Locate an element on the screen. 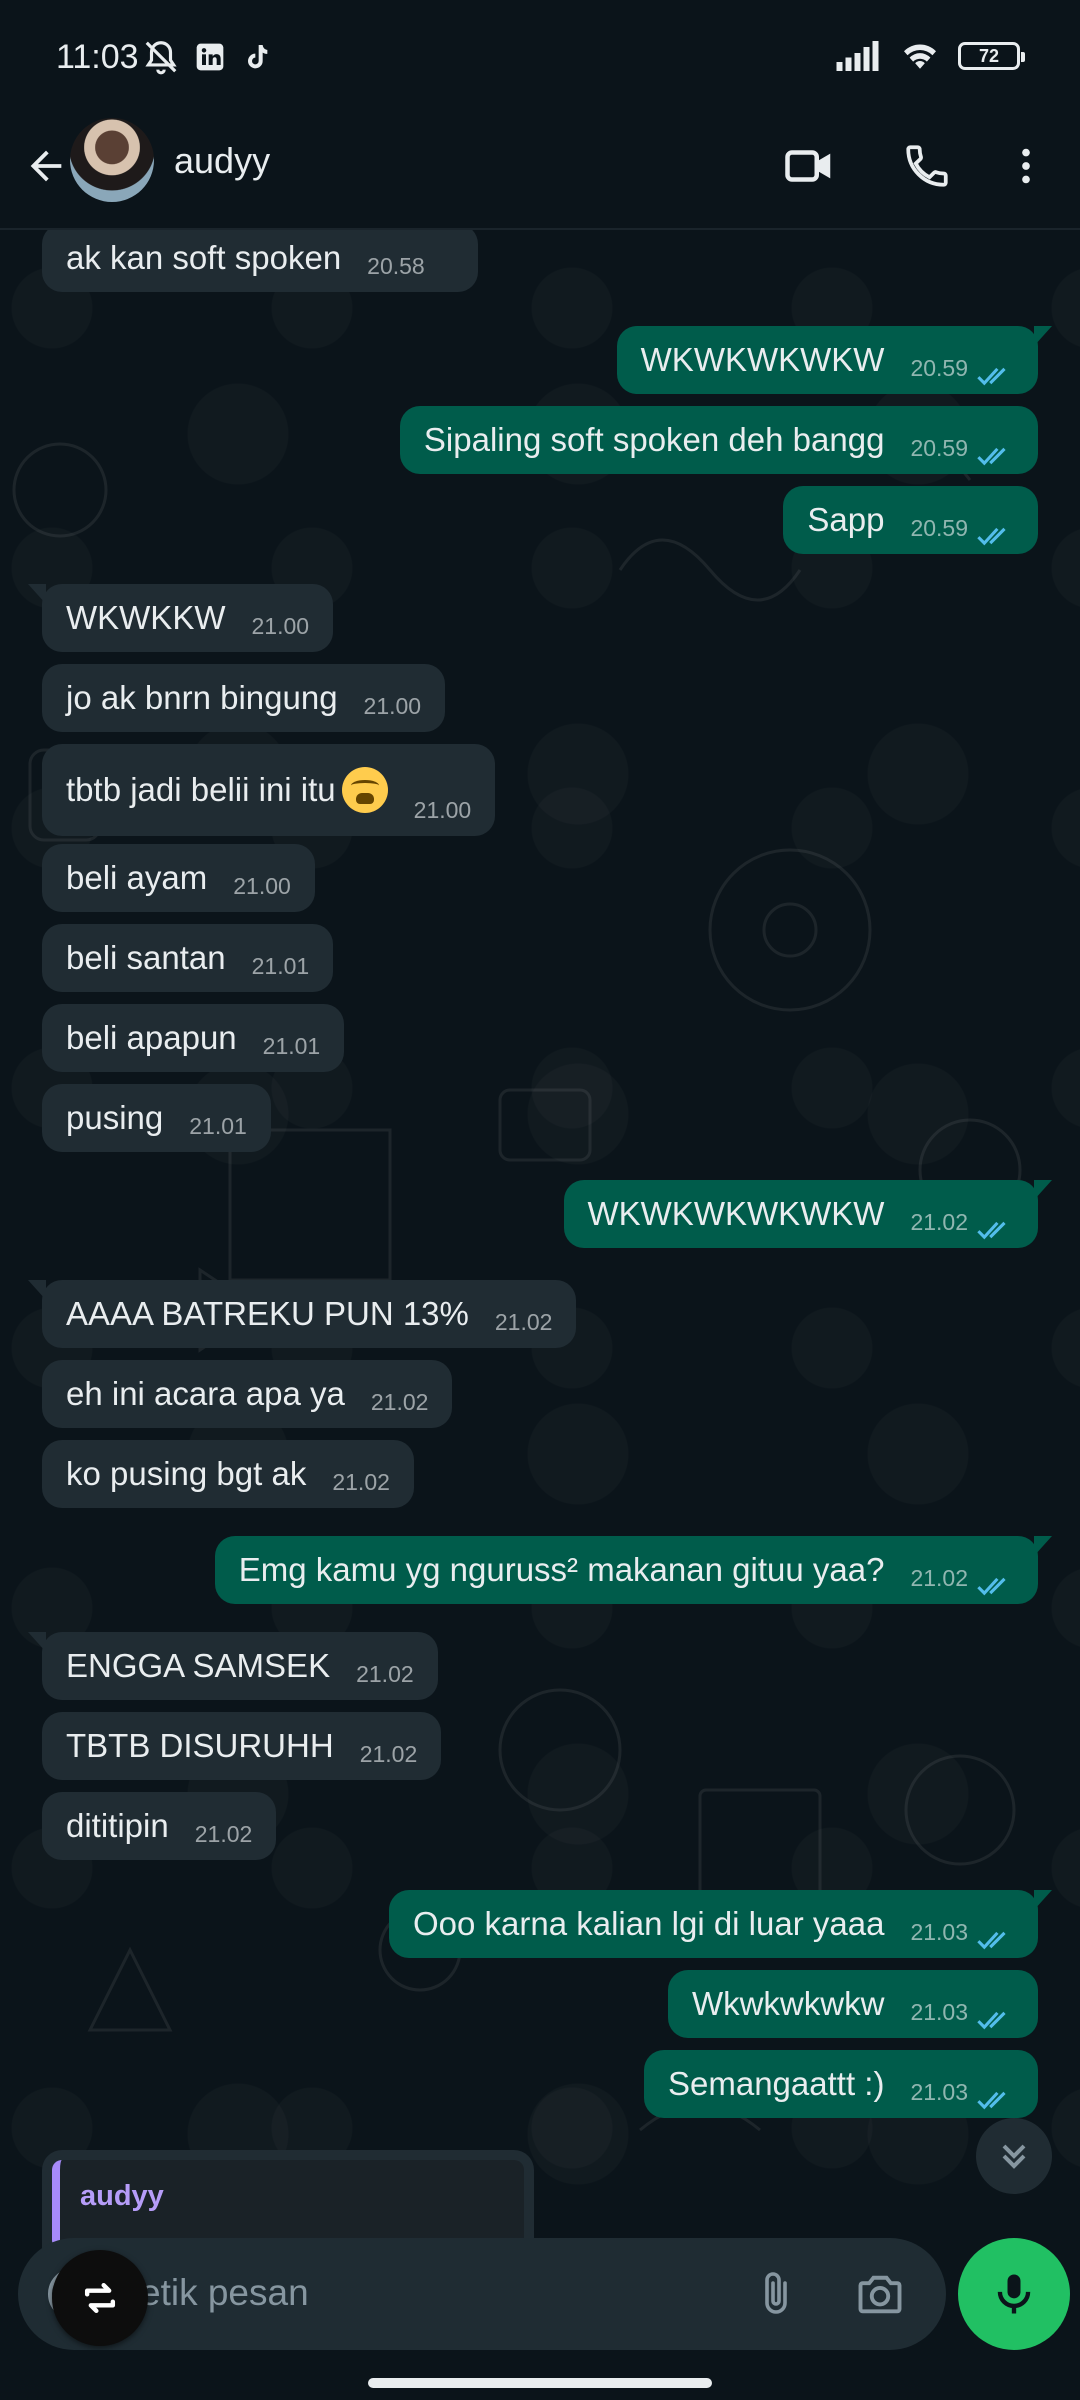 The width and height of the screenshot is (1080, 2400). paperclip-icon is located at coordinates (776, 2293).